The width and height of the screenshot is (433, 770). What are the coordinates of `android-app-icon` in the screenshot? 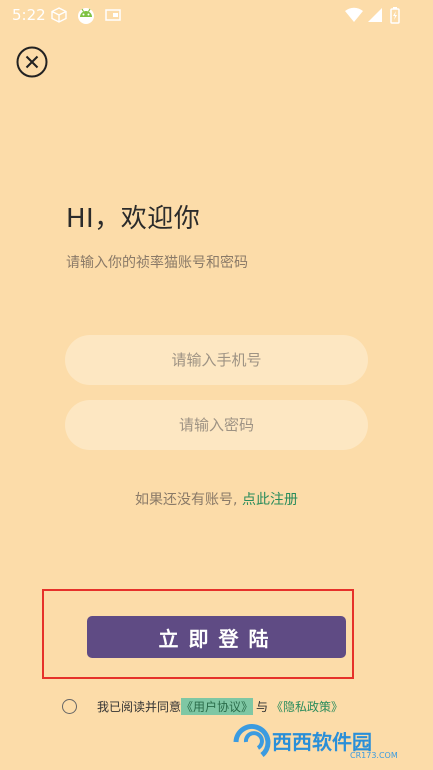 It's located at (86, 16).